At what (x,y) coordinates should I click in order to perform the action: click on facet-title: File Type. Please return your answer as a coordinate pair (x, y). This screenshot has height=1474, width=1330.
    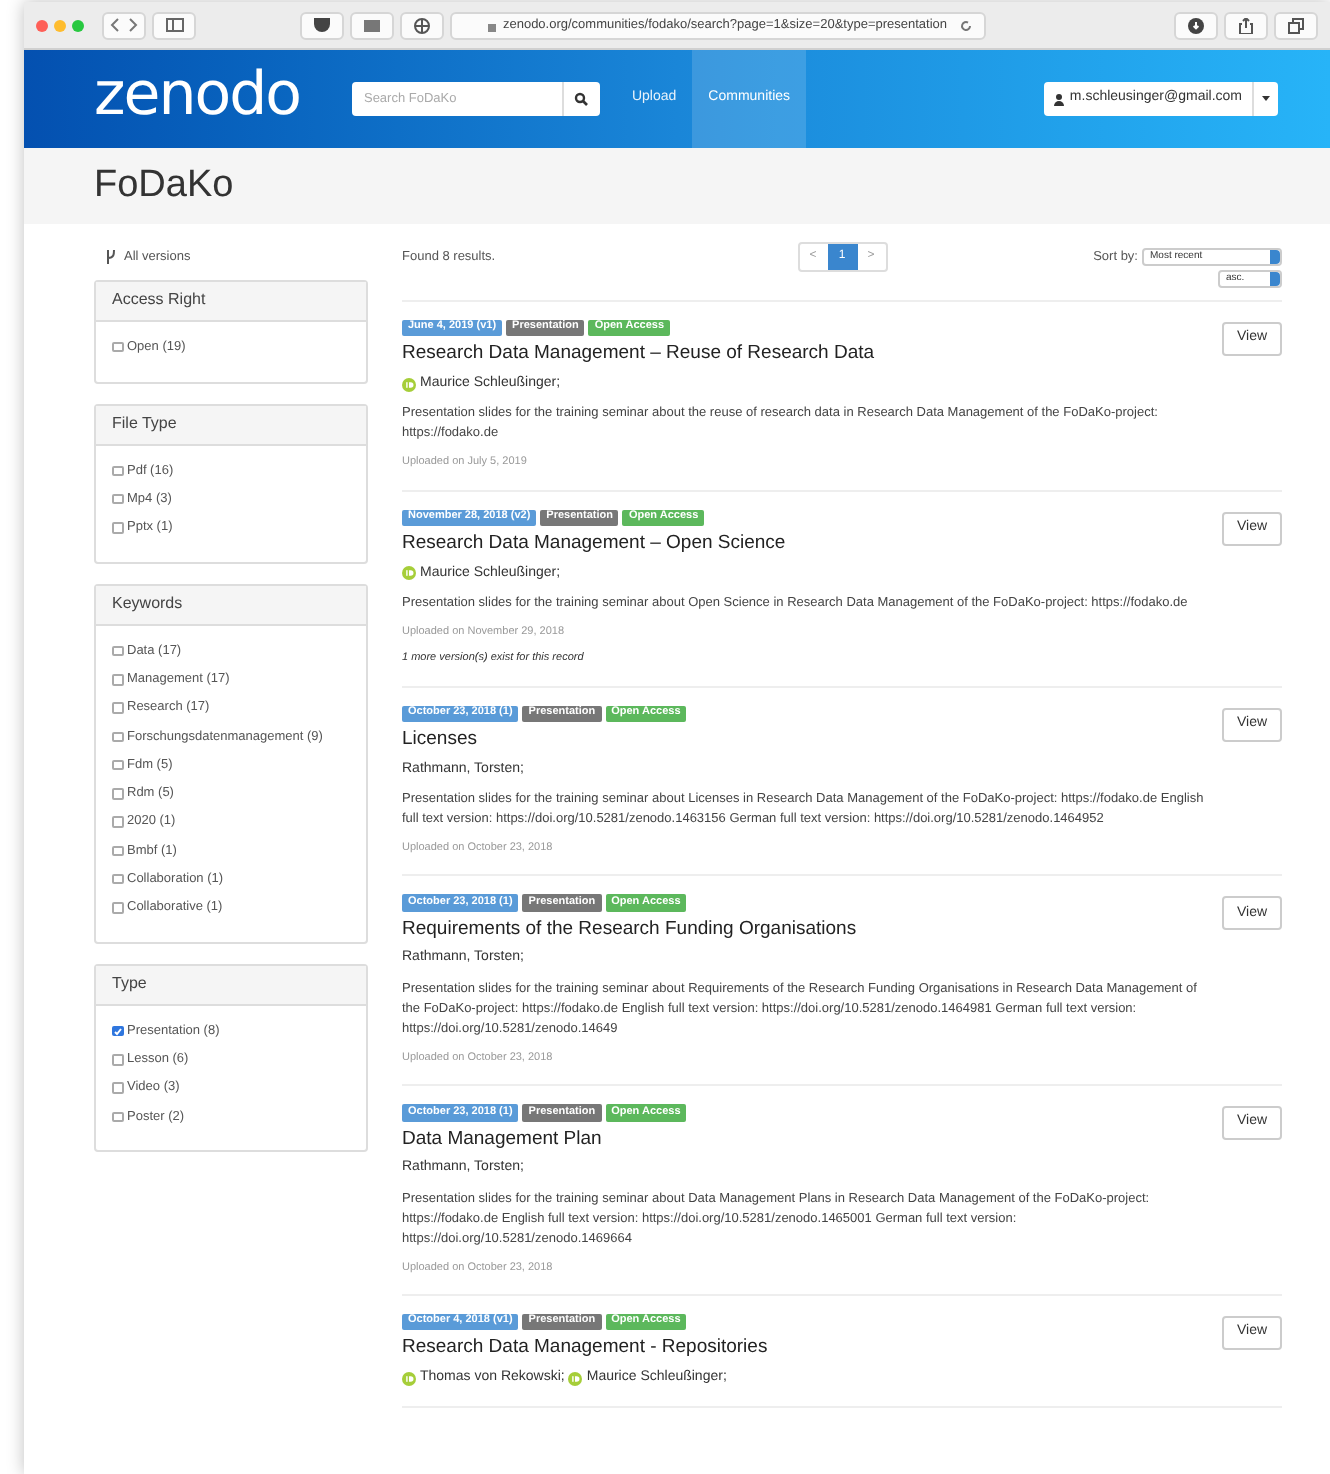
    Looking at the image, I should click on (144, 424).